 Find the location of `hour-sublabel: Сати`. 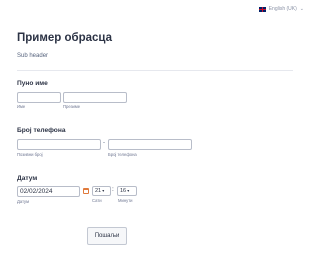

hour-sublabel: Сати is located at coordinates (97, 200).